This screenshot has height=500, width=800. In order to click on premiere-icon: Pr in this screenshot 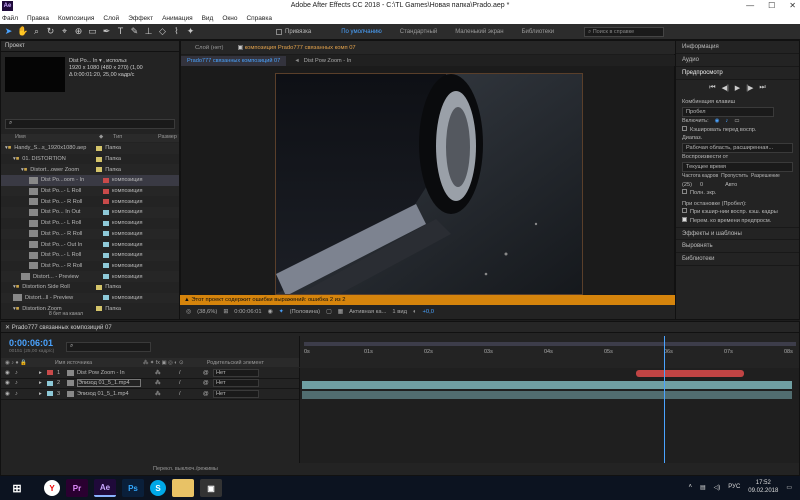, I will do `click(77, 488)`.